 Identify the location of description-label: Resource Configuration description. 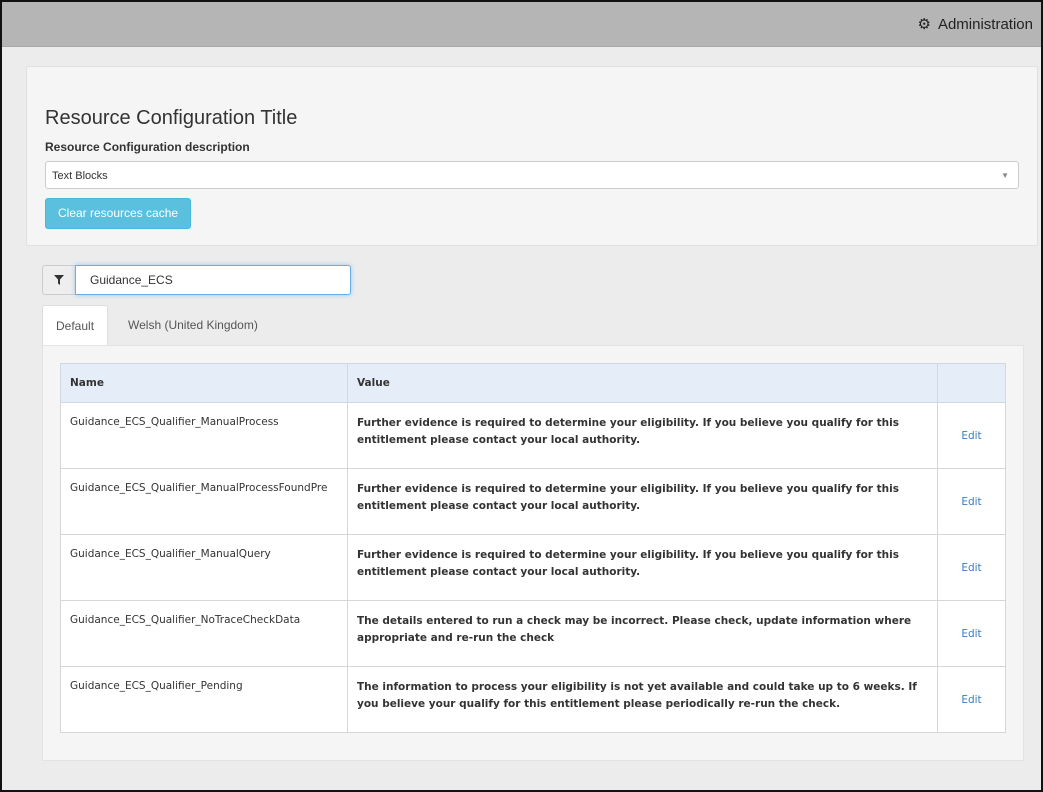
(147, 147).